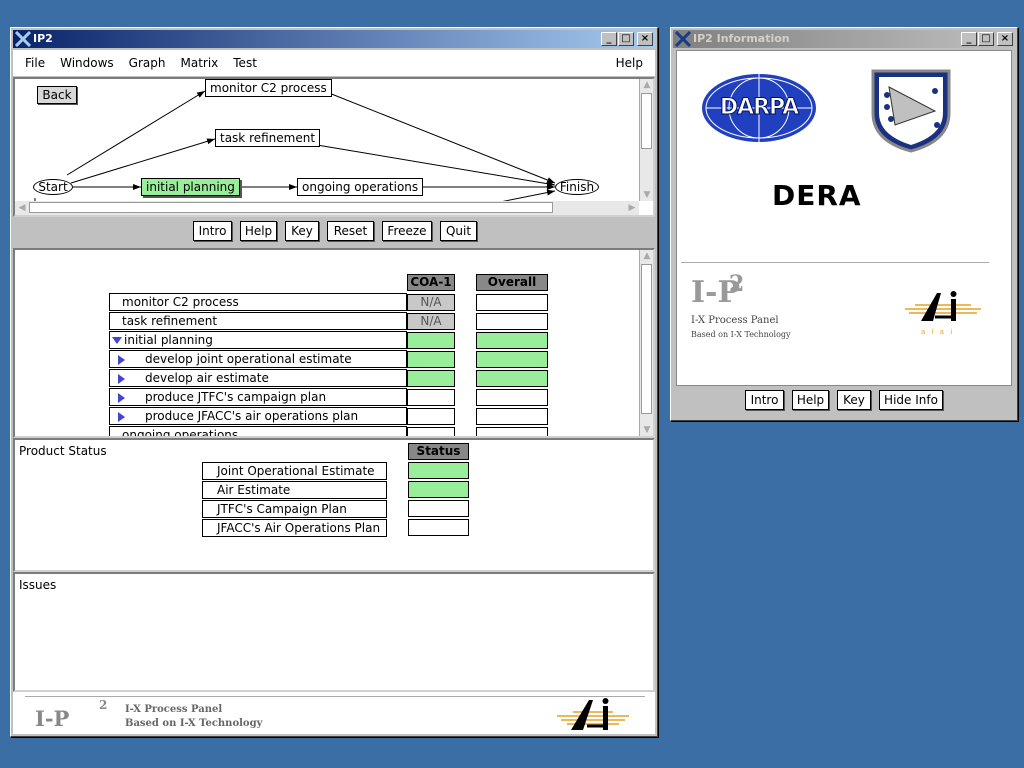  I want to click on menu-test: Test, so click(245, 63).